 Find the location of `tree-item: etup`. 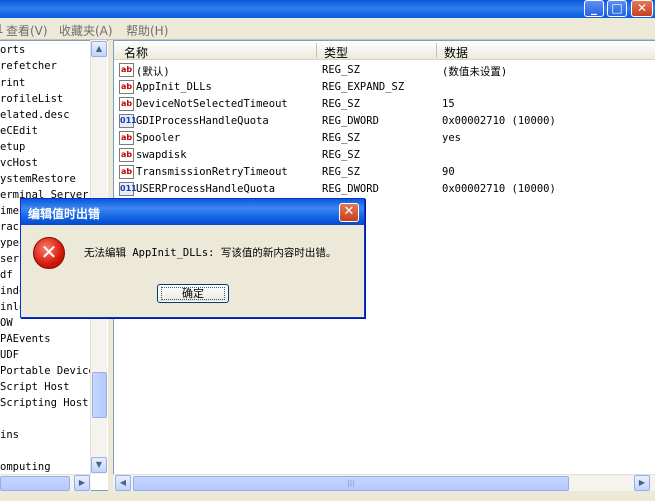

tree-item: etup is located at coordinates (12, 147).